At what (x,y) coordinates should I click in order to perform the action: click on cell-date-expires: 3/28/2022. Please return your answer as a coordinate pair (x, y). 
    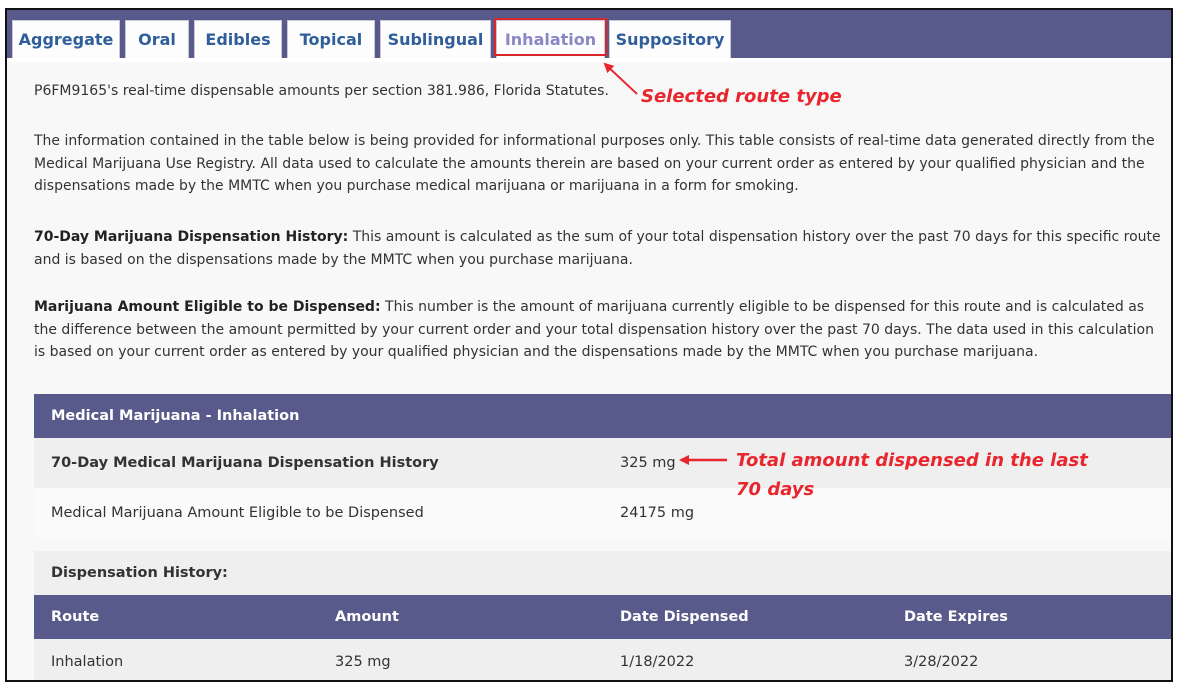
    Looking at the image, I should click on (941, 662).